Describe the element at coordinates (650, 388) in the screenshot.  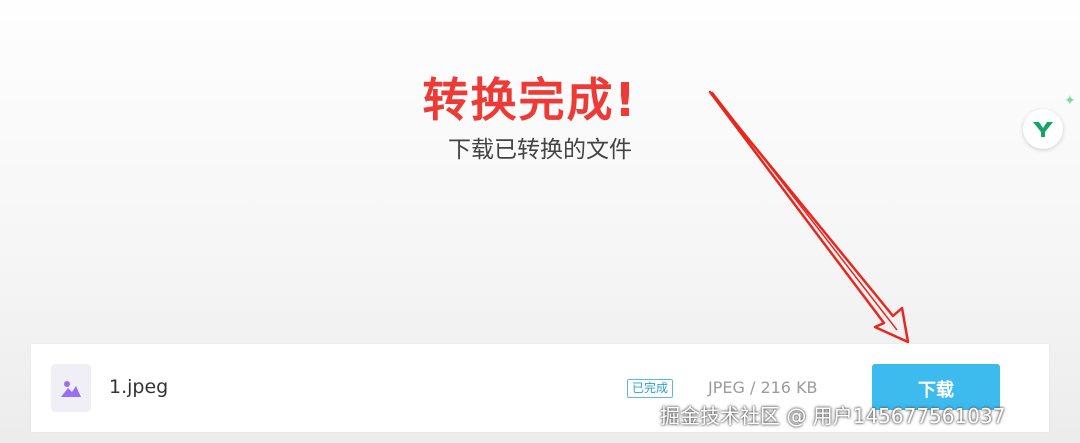
I see `status-badge: 已完成` at that location.